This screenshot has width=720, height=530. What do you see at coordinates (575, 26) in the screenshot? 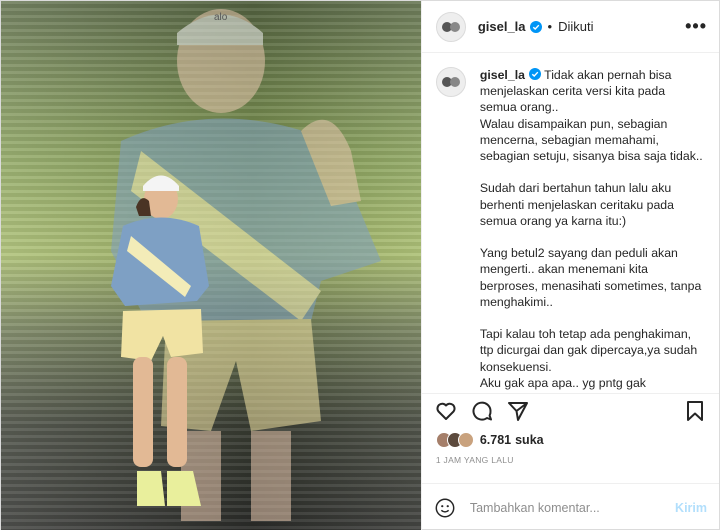
I see `follow-status-button: Diikuti` at bounding box center [575, 26].